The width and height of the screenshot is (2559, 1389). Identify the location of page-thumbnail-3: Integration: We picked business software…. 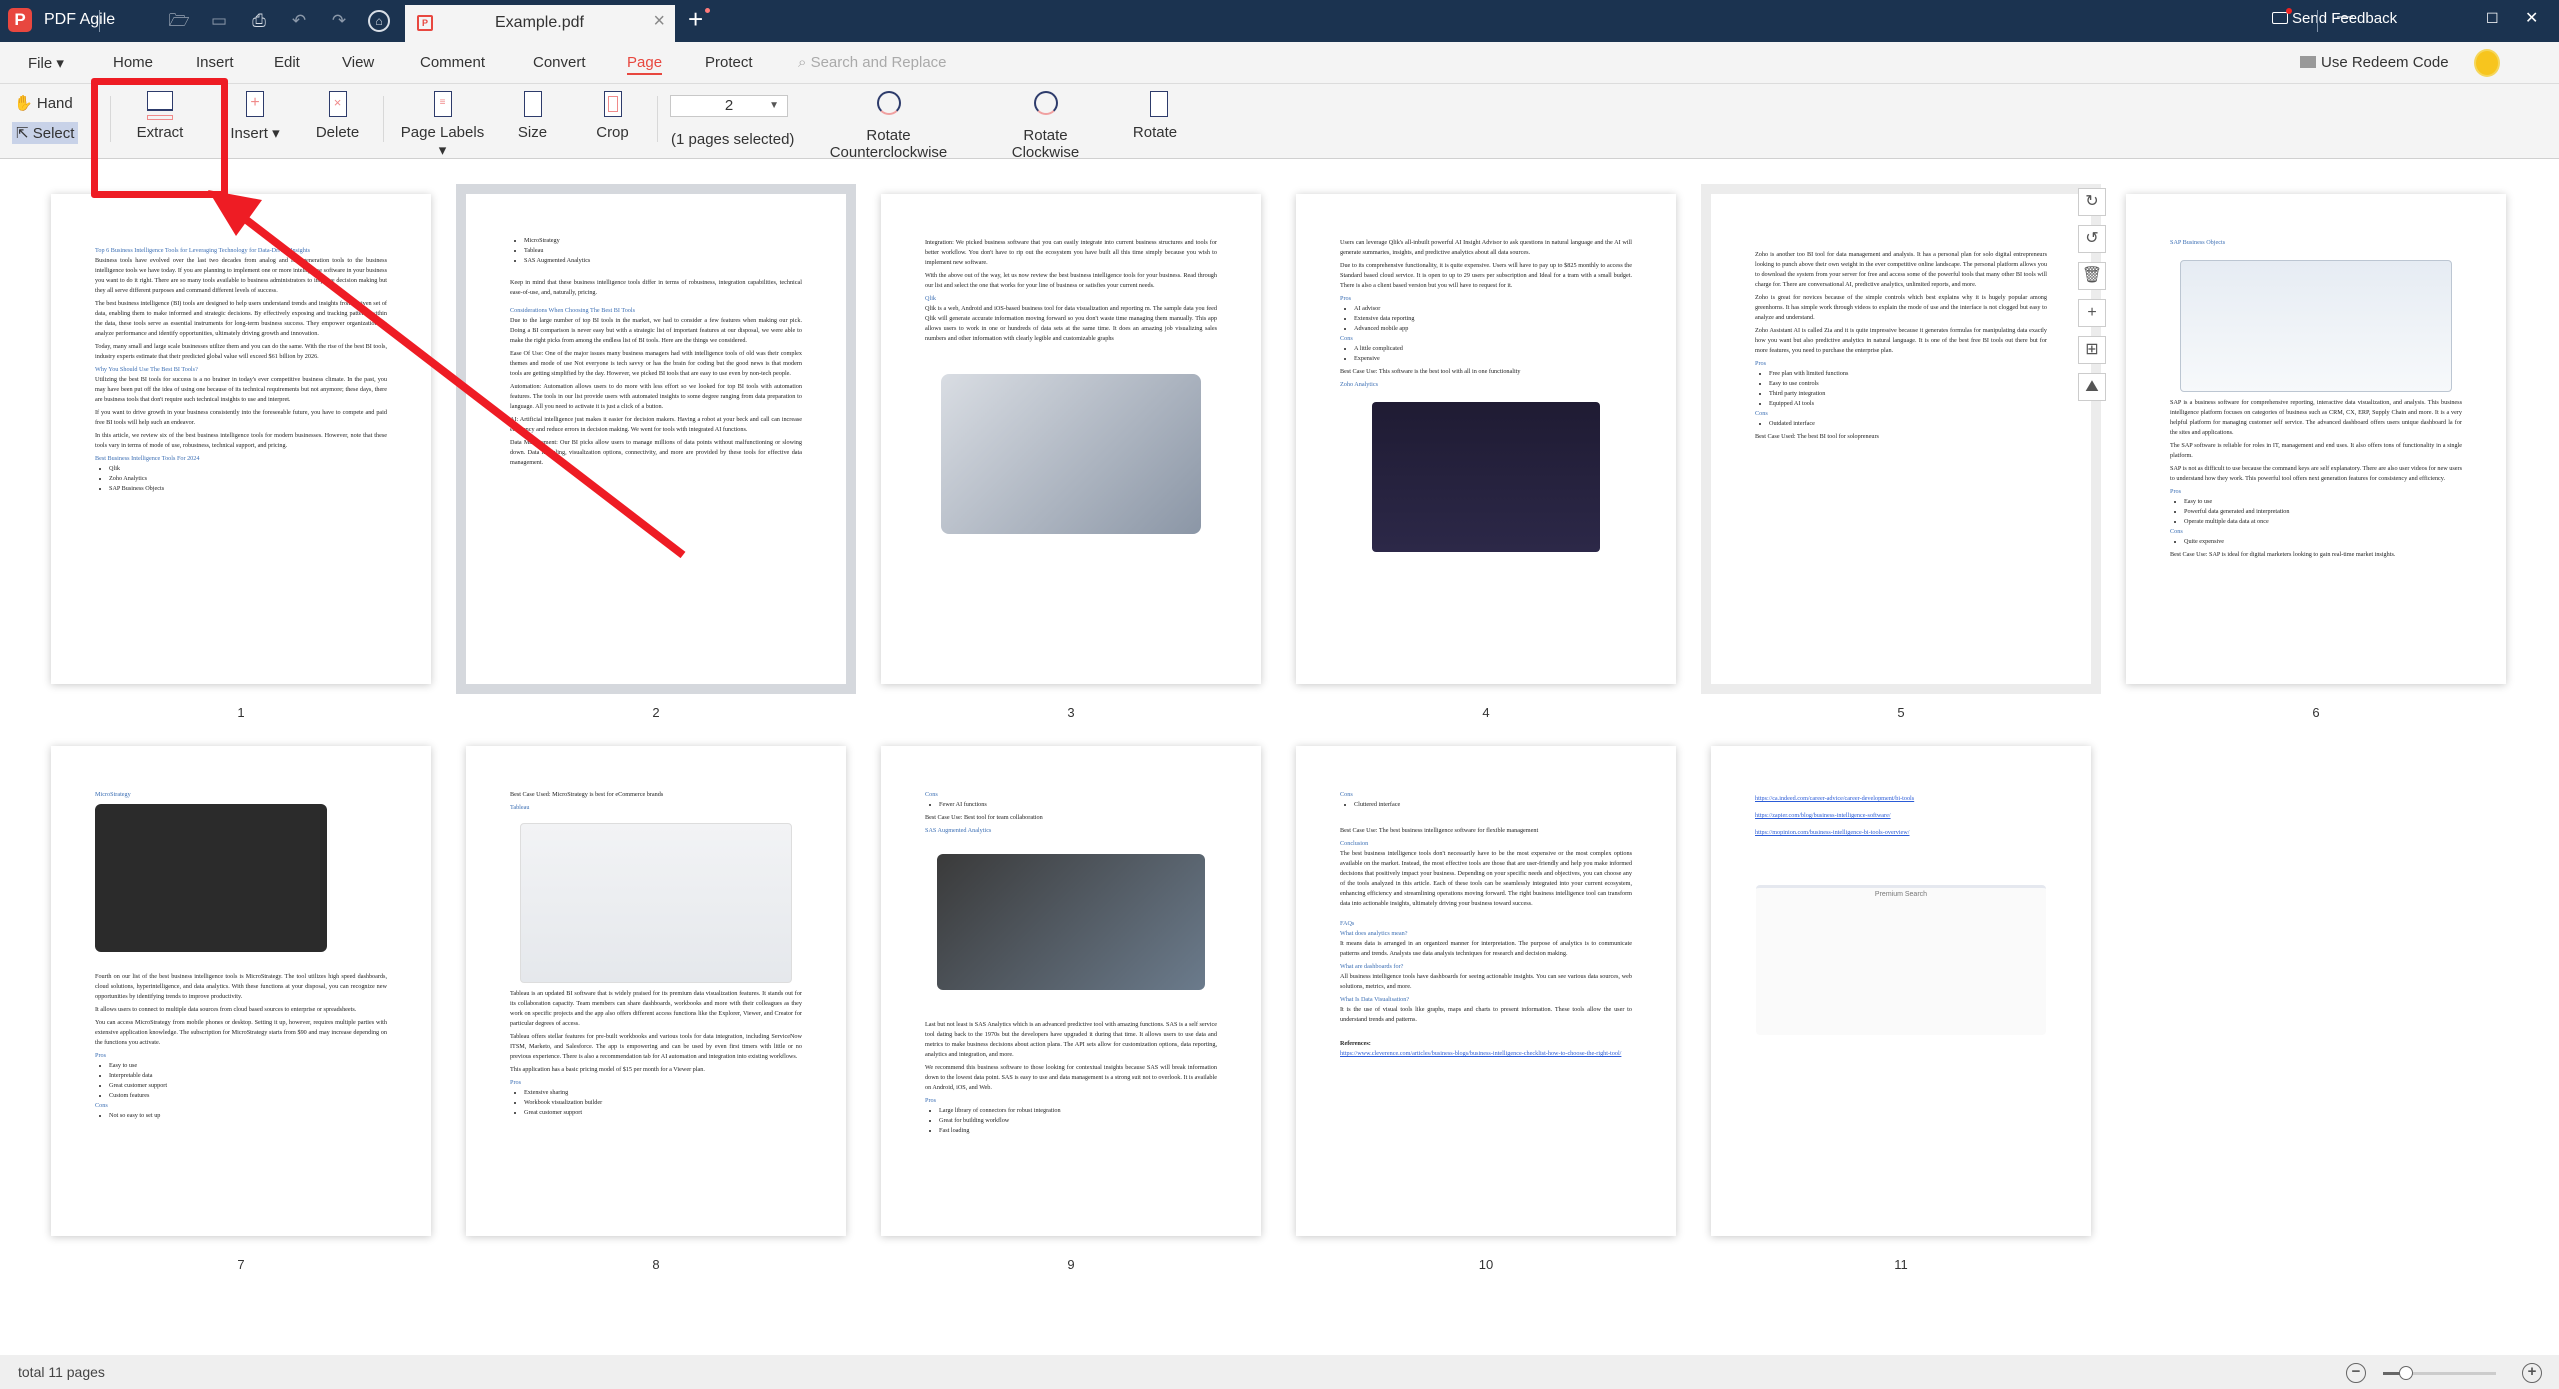
(1071, 439).